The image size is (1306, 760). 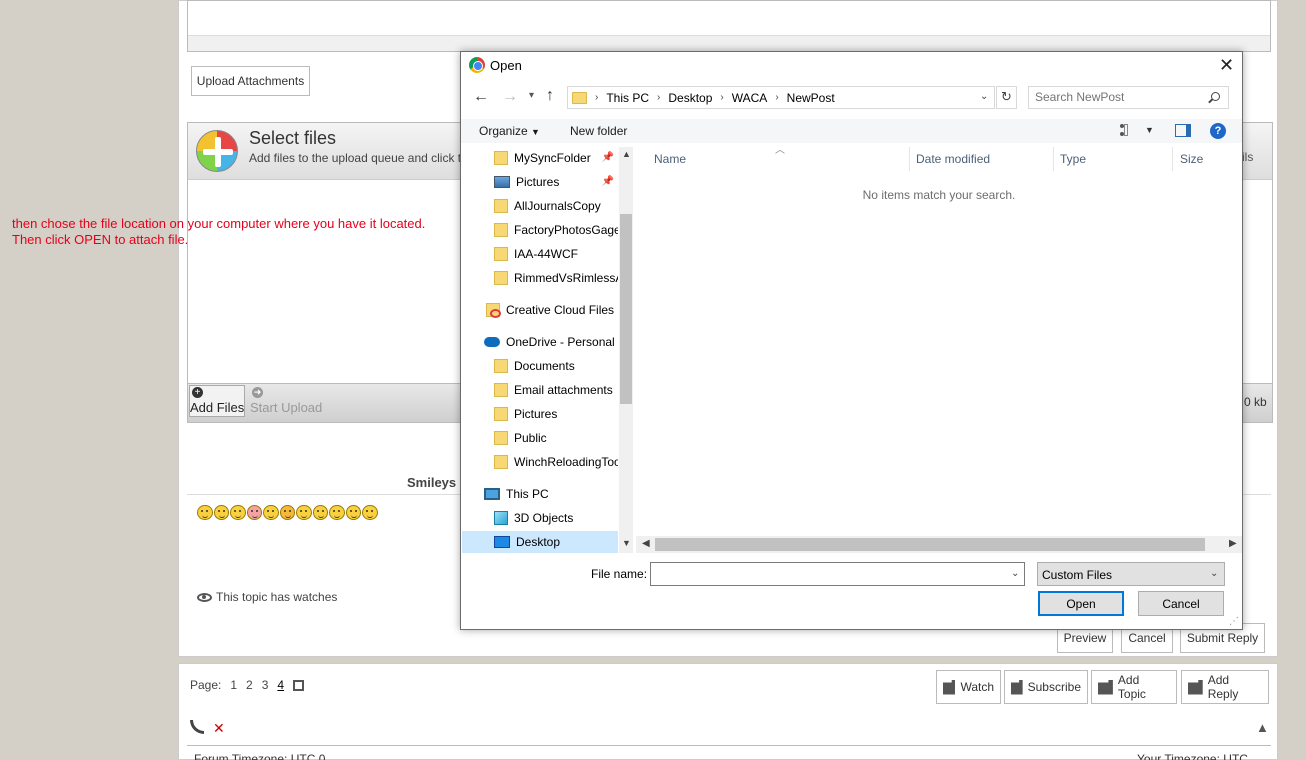 I want to click on recent-locations-chevron-icon: ▾, so click(x=531, y=95).